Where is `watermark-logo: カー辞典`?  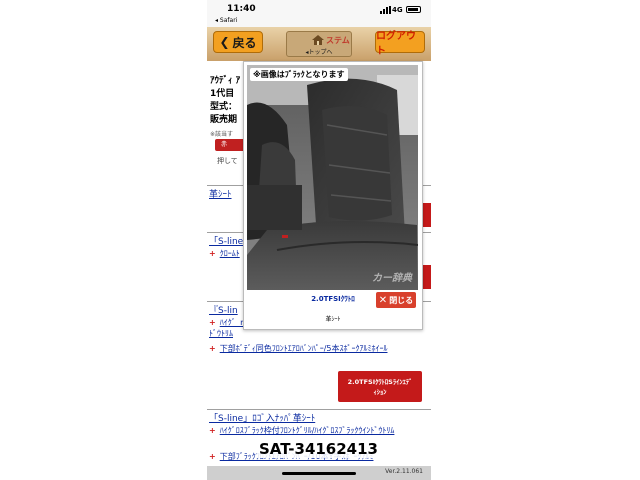
watermark-logo: カー辞典 is located at coordinates (392, 278).